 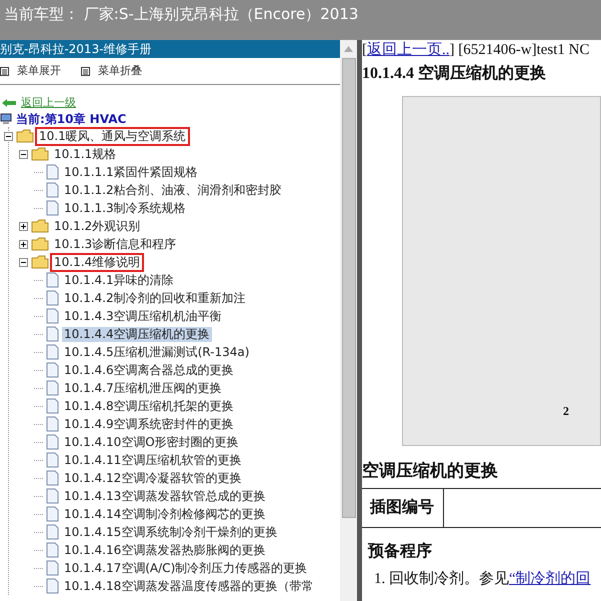 I want to click on tree-item: 10.1.4.2制冷剂的回收和重新加注, so click(x=155, y=298).